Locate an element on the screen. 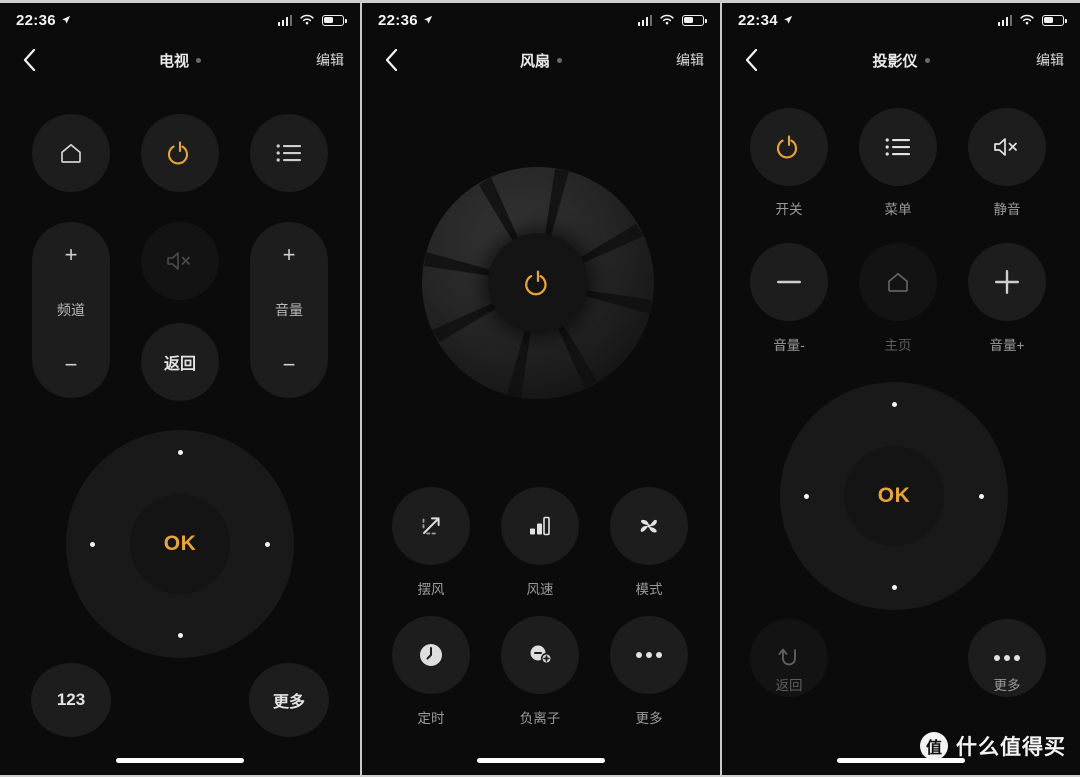  wifi-icon is located at coordinates (1027, 19).